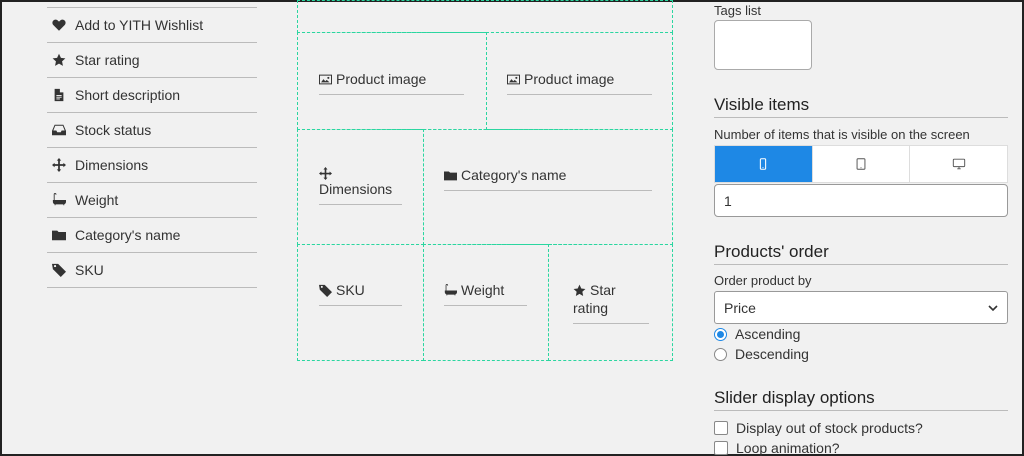 The image size is (1024, 456). Describe the element at coordinates (861, 200) in the screenshot. I see `visible-items-input: 1` at that location.